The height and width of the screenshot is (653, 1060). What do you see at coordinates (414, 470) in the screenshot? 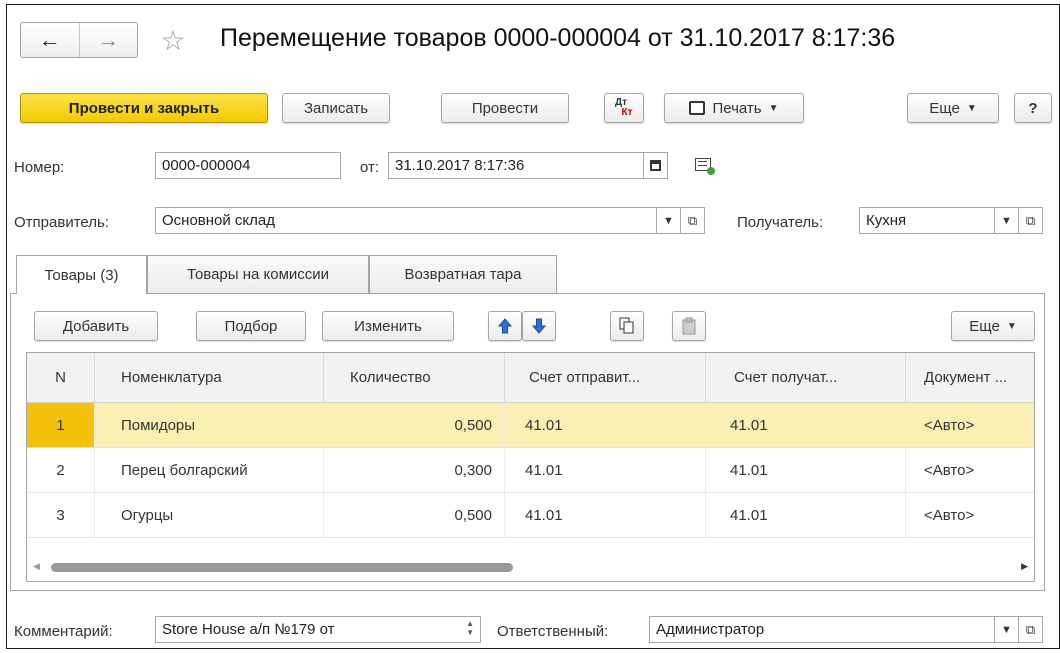
I see `cell-quantity: 0,300` at bounding box center [414, 470].